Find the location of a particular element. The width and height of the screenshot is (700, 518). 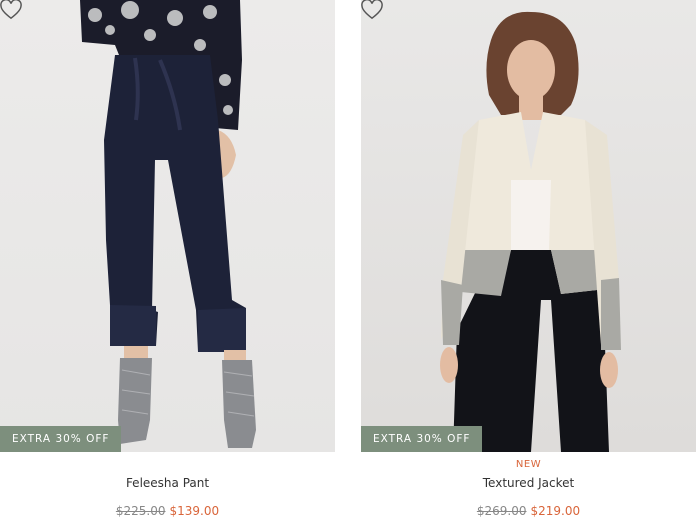

product-name: Textured Jacket is located at coordinates (528, 483).